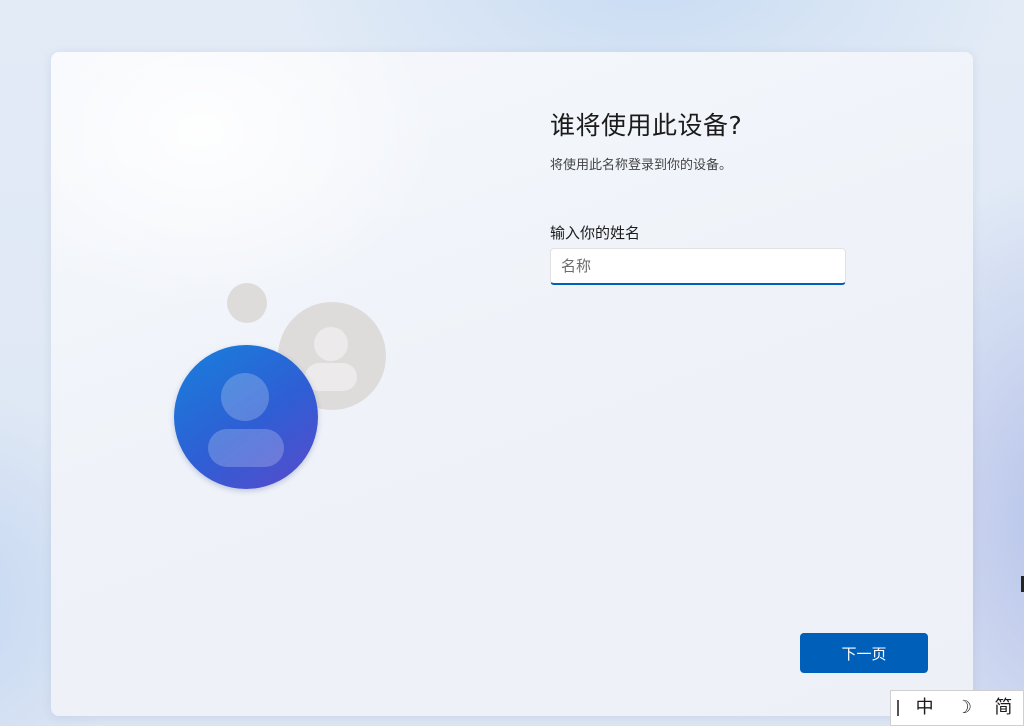 This screenshot has width=1024, height=726. I want to click on blue-user-icon, so click(246, 417).